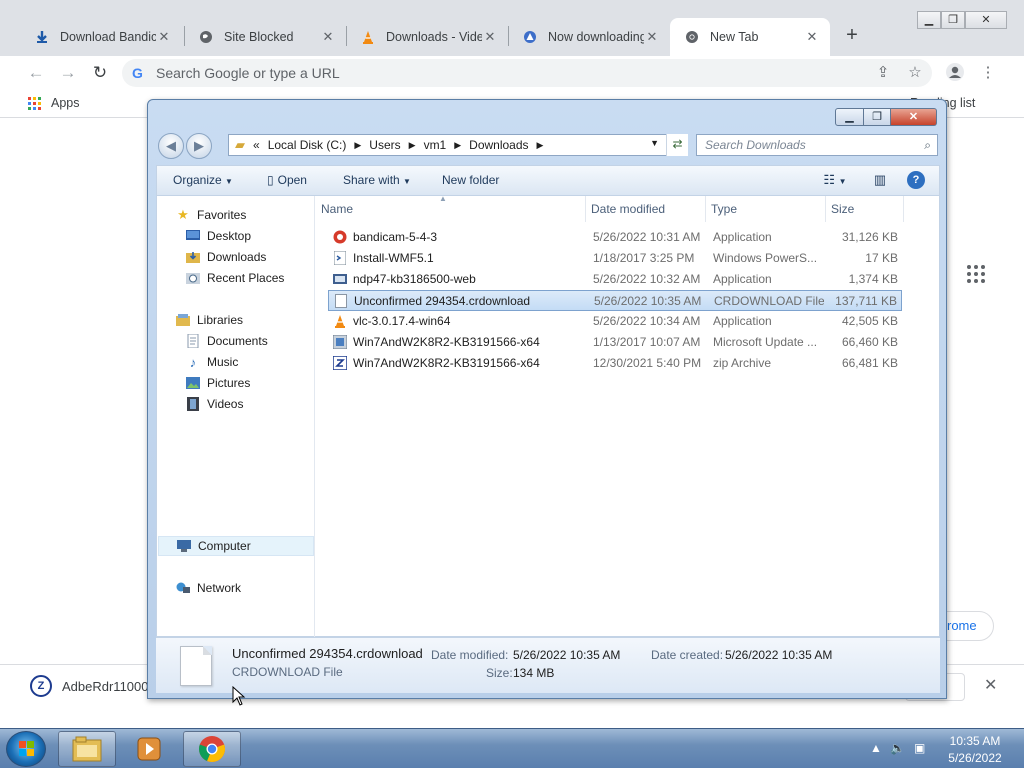 Image resolution: width=1024 pixels, height=768 pixels. What do you see at coordinates (883, 73) in the screenshot?
I see `share-icon: ⇪` at bounding box center [883, 73].